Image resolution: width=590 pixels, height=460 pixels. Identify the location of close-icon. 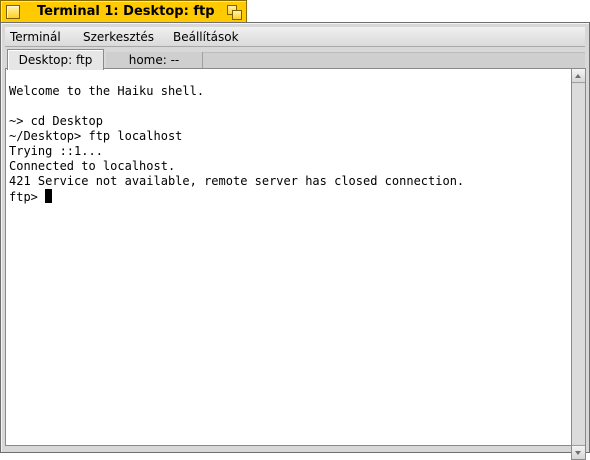
(13, 12).